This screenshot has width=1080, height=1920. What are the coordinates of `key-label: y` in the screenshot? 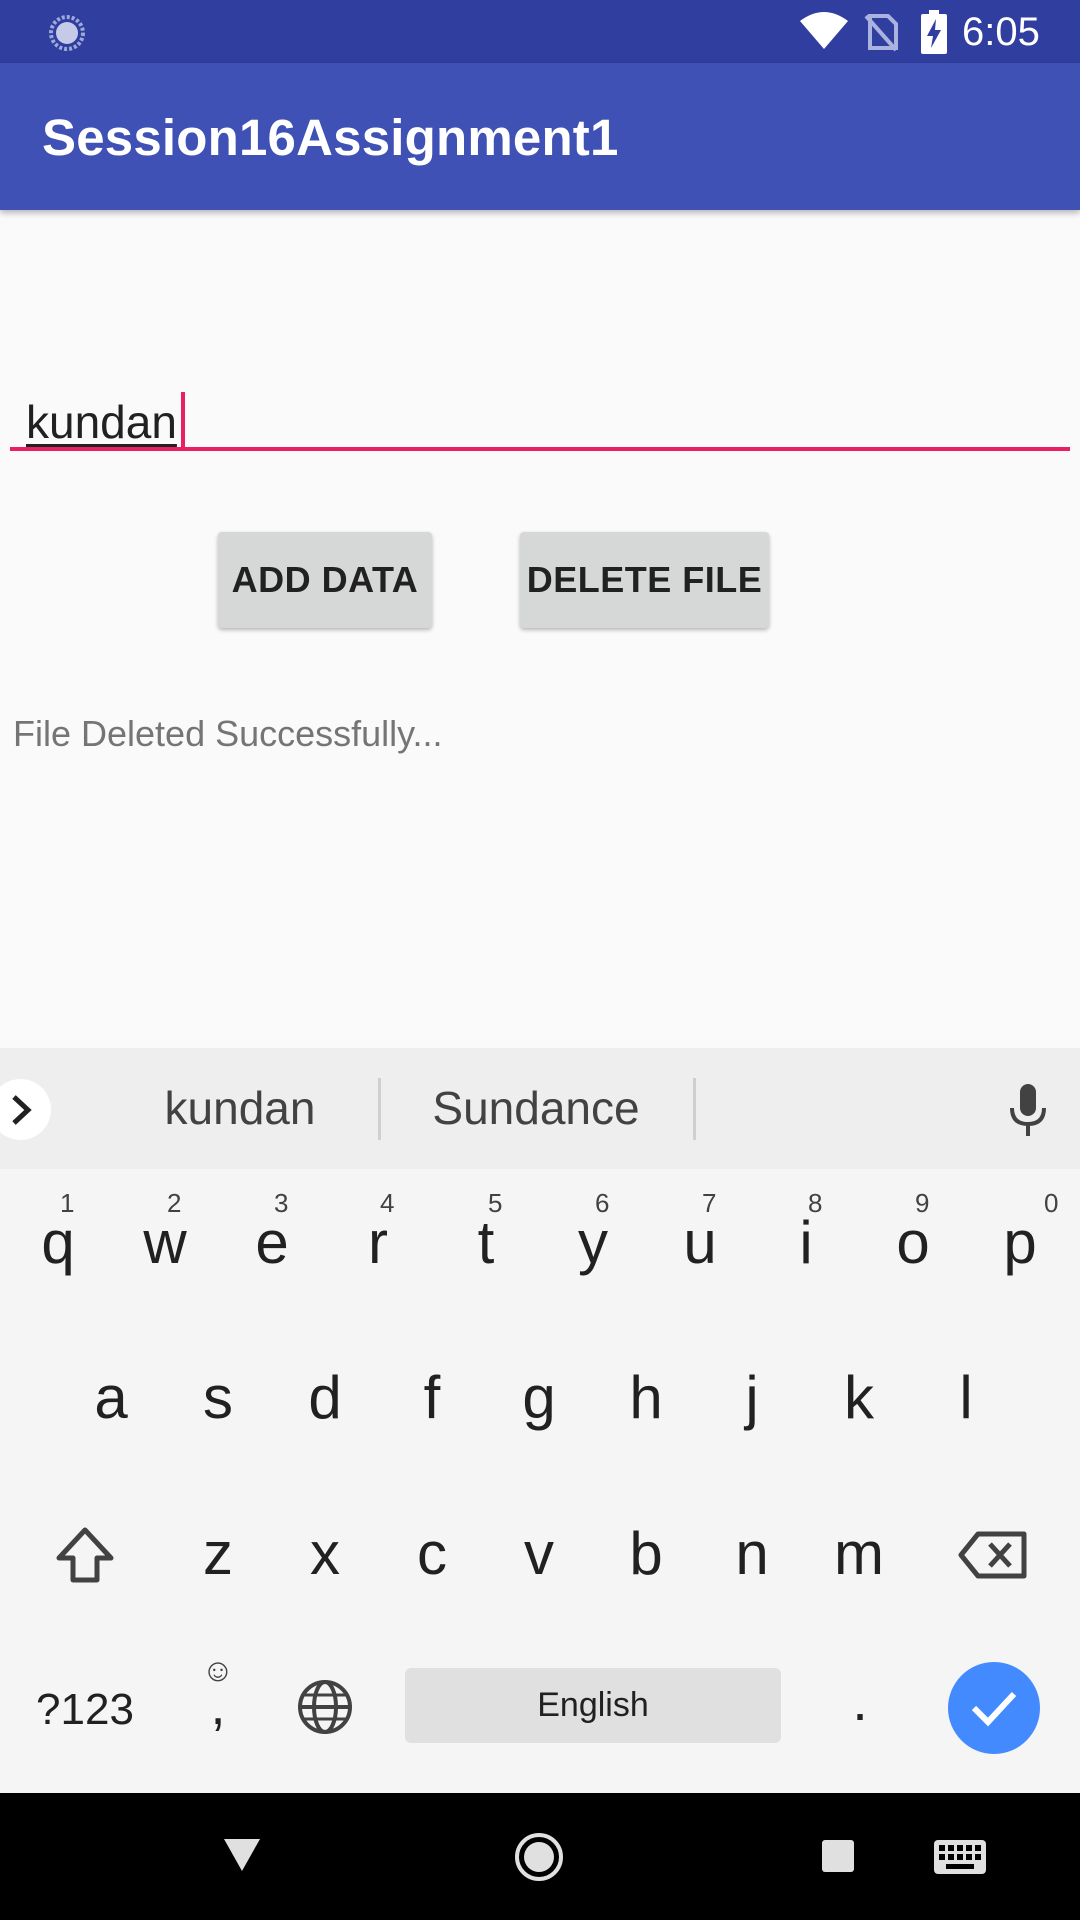 It's located at (593, 1242).